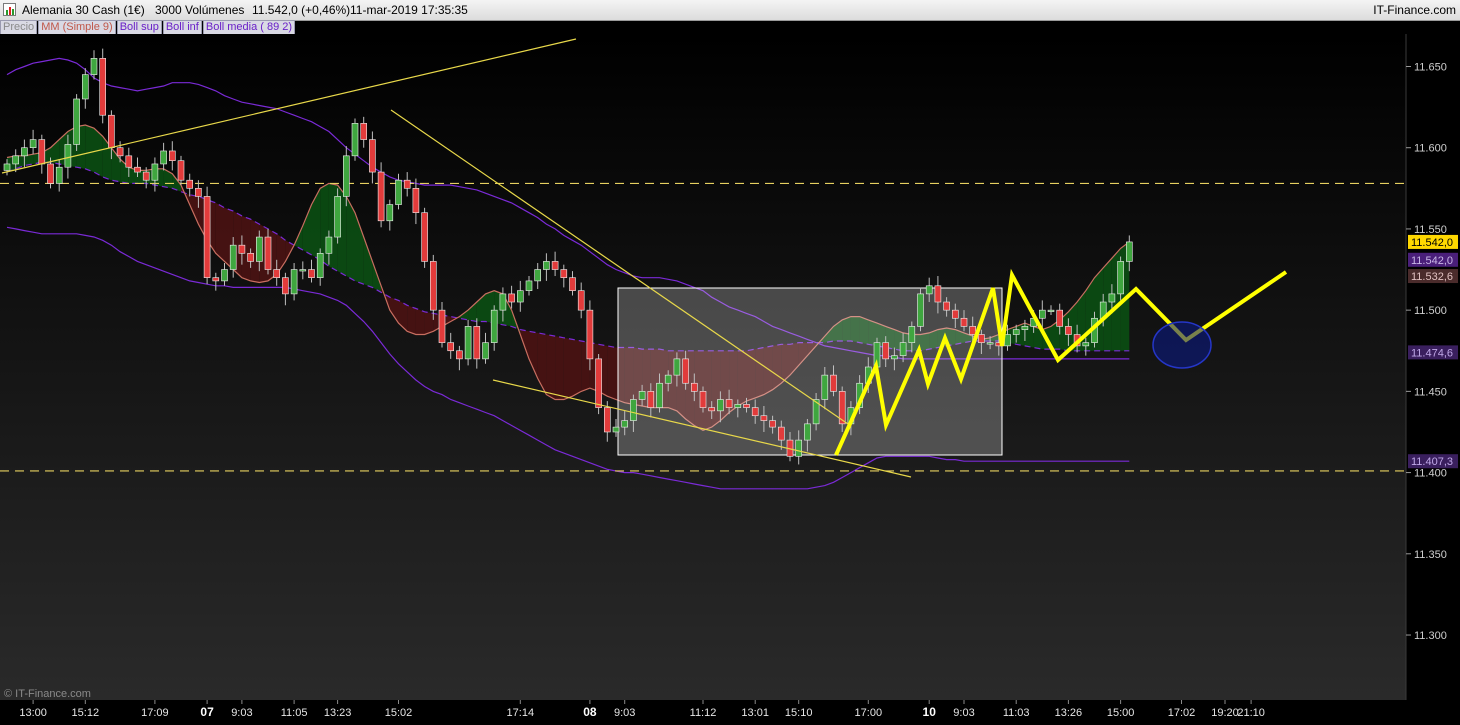 Image resolution: width=1460 pixels, height=725 pixels. I want to click on legend-boll-sup: Boll sup, so click(139, 27).